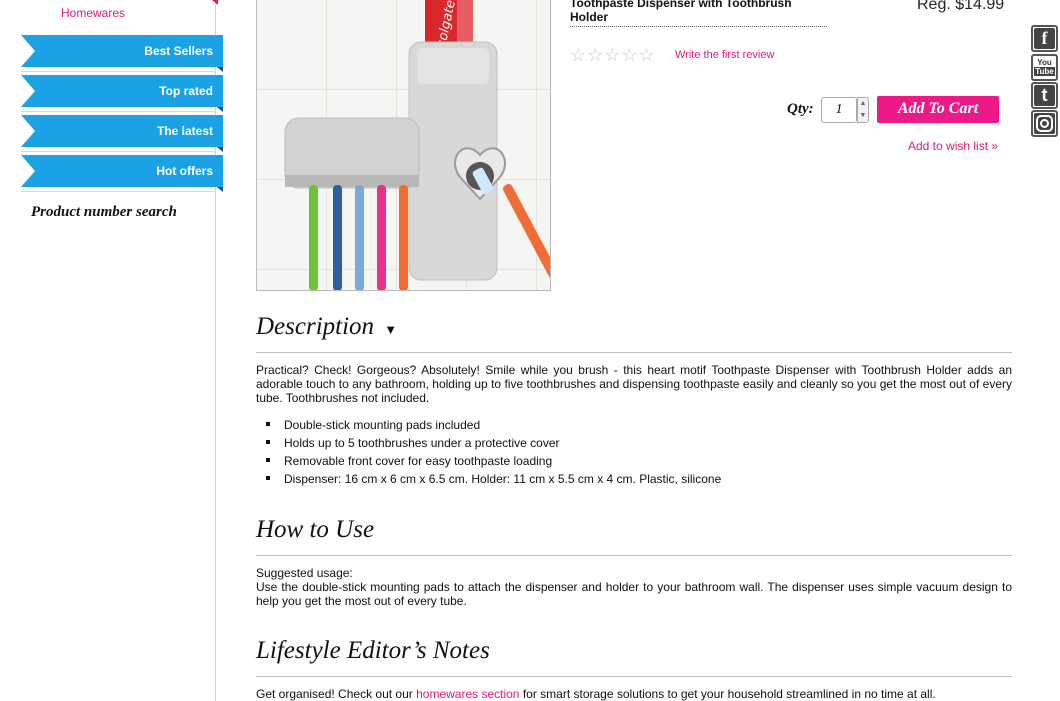 This screenshot has width=1060, height=701. Describe the element at coordinates (938, 109) in the screenshot. I see `add-to-cart-button: Add To Cart` at that location.